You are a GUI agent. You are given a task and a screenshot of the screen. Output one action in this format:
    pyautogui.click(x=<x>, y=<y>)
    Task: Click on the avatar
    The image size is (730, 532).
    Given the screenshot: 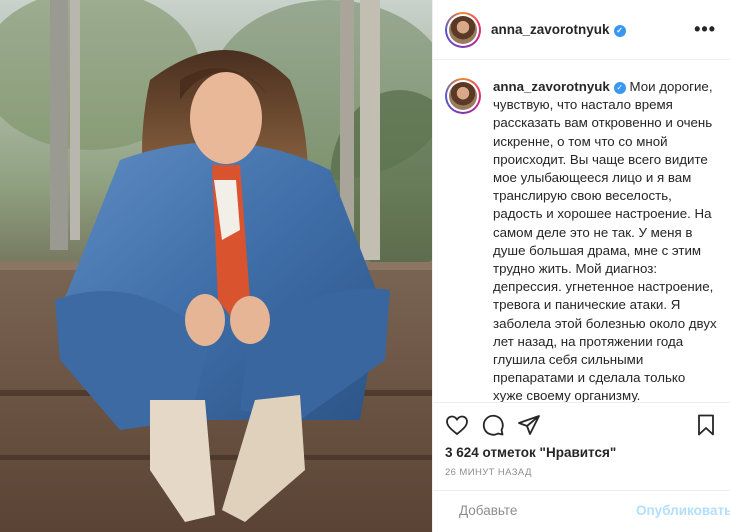 What is the action you would take?
    pyautogui.click(x=463, y=29)
    